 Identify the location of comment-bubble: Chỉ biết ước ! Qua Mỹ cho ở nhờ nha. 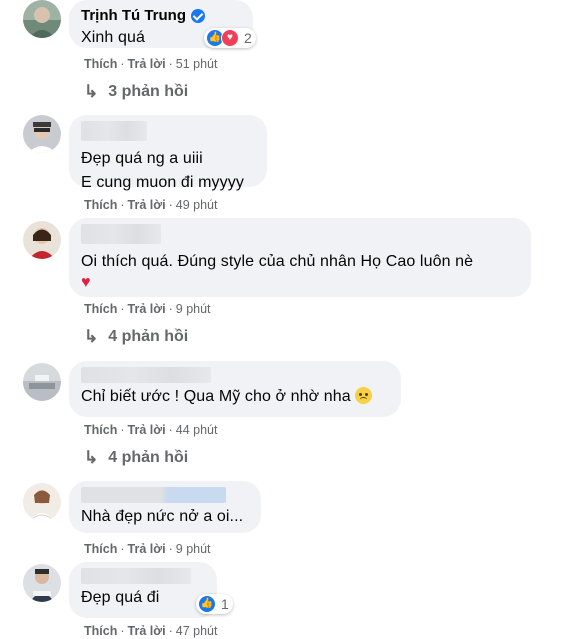
(235, 389).